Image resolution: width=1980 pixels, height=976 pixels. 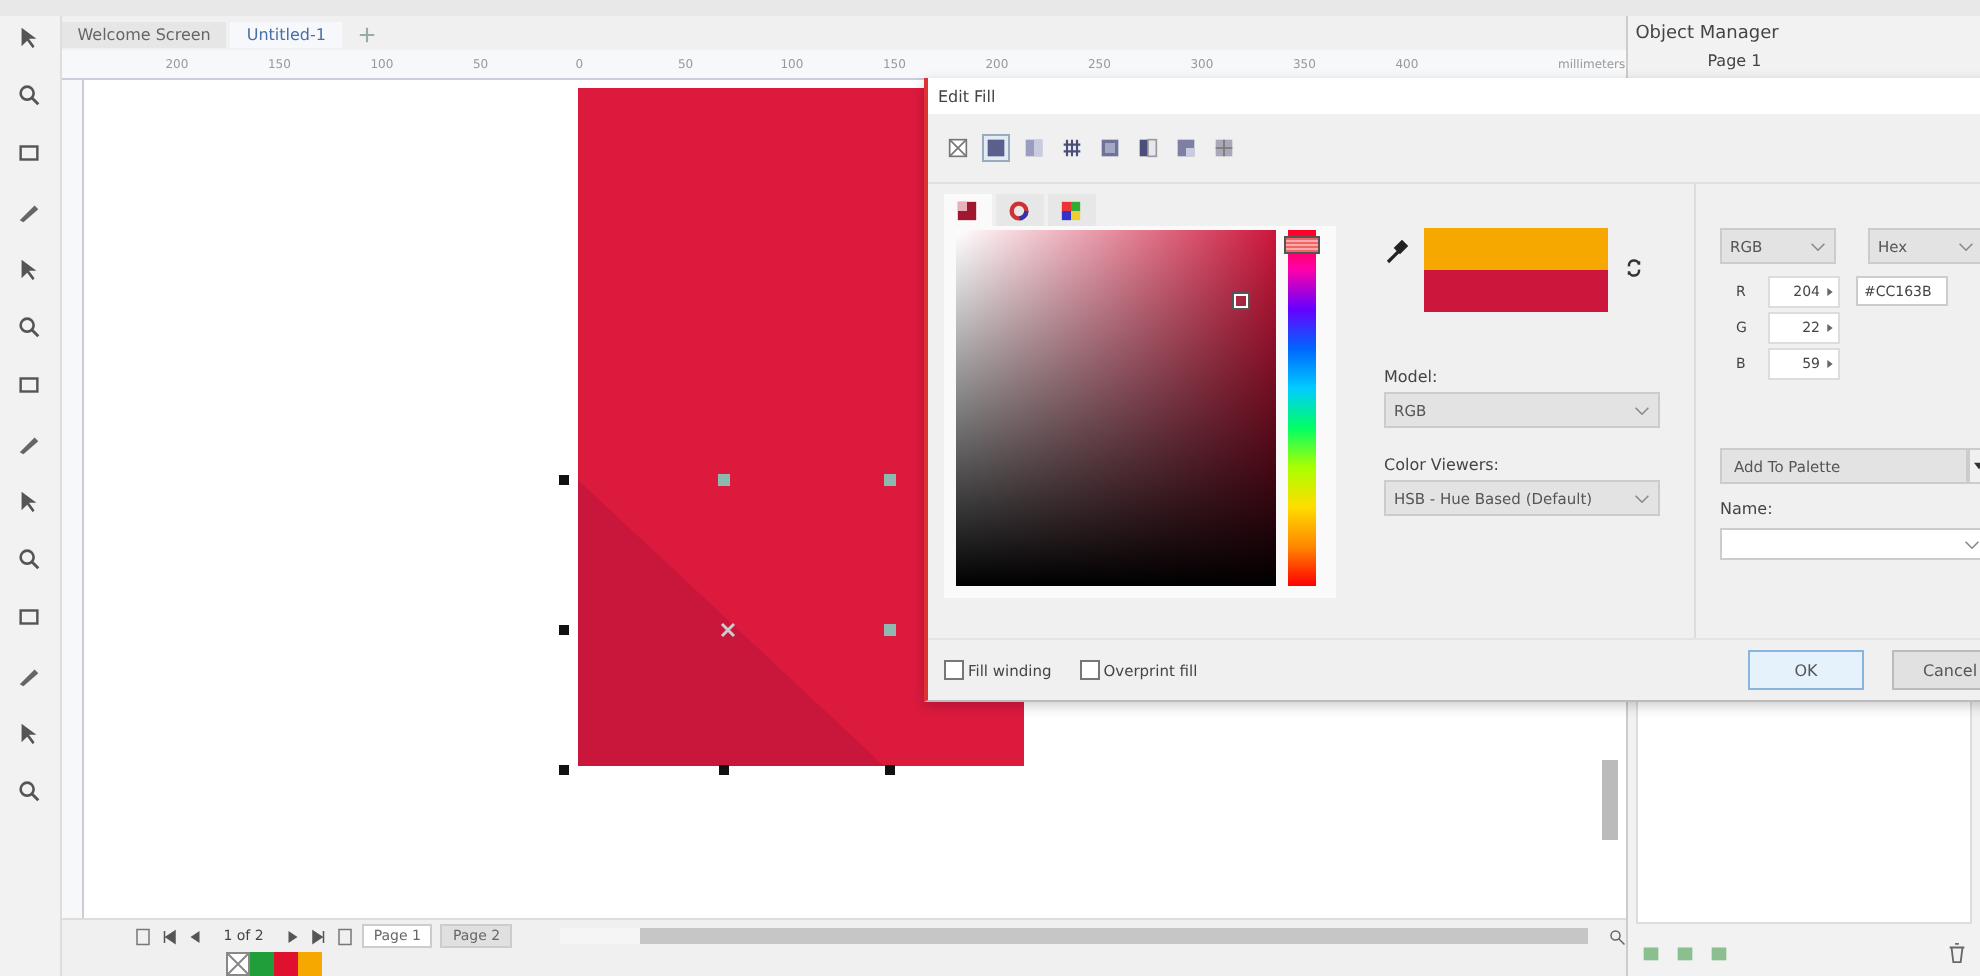 What do you see at coordinates (1634, 268) in the screenshot?
I see `swap-icon` at bounding box center [1634, 268].